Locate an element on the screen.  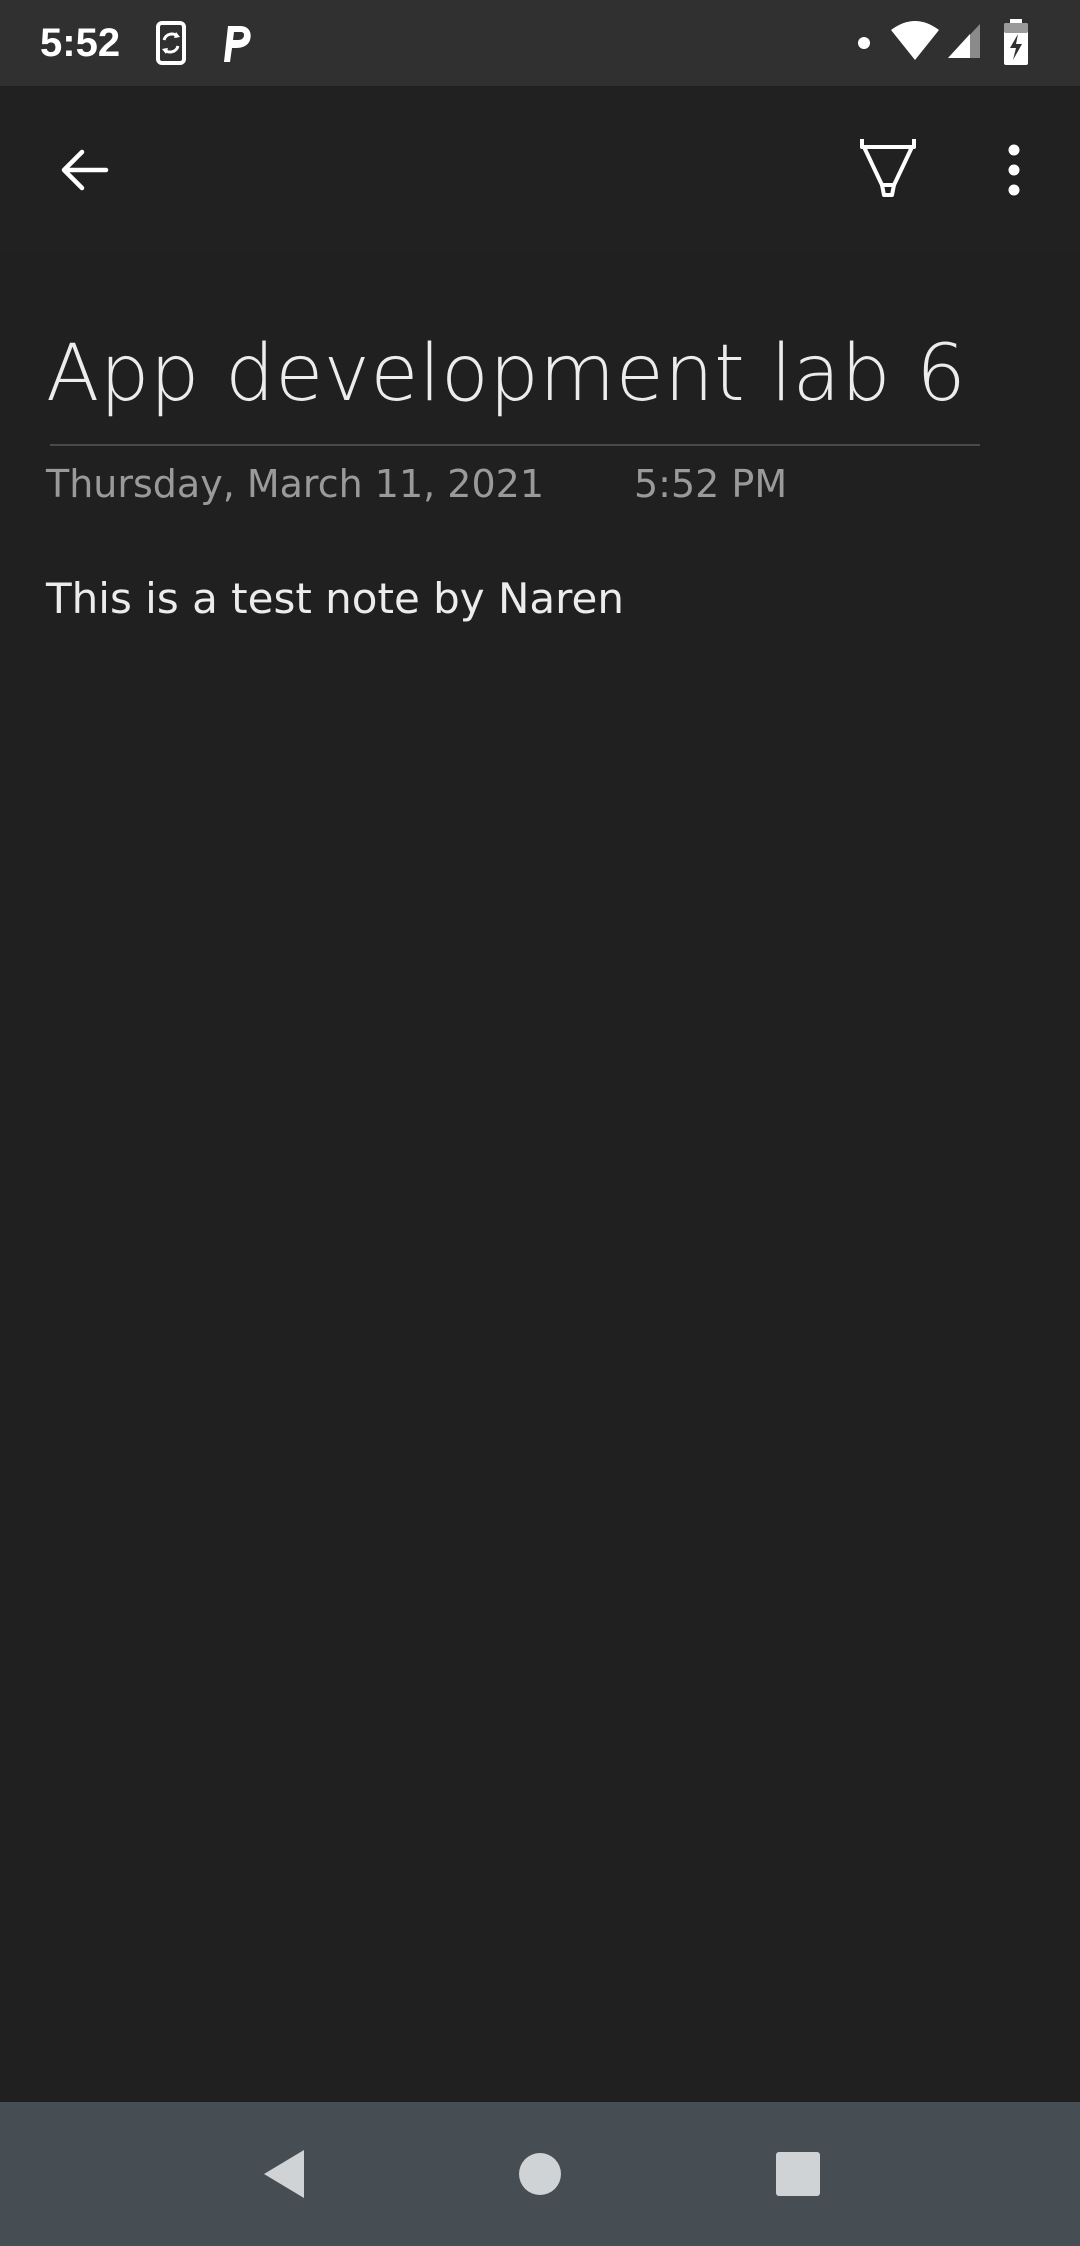
title-divider is located at coordinates (515, 445).